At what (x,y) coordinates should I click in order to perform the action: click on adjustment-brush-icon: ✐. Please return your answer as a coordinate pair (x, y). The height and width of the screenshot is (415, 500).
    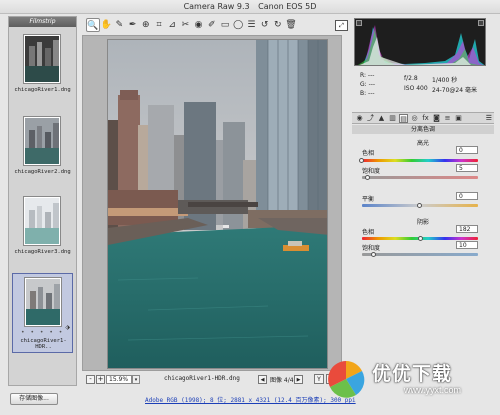
    Looking at the image, I should click on (212, 25).